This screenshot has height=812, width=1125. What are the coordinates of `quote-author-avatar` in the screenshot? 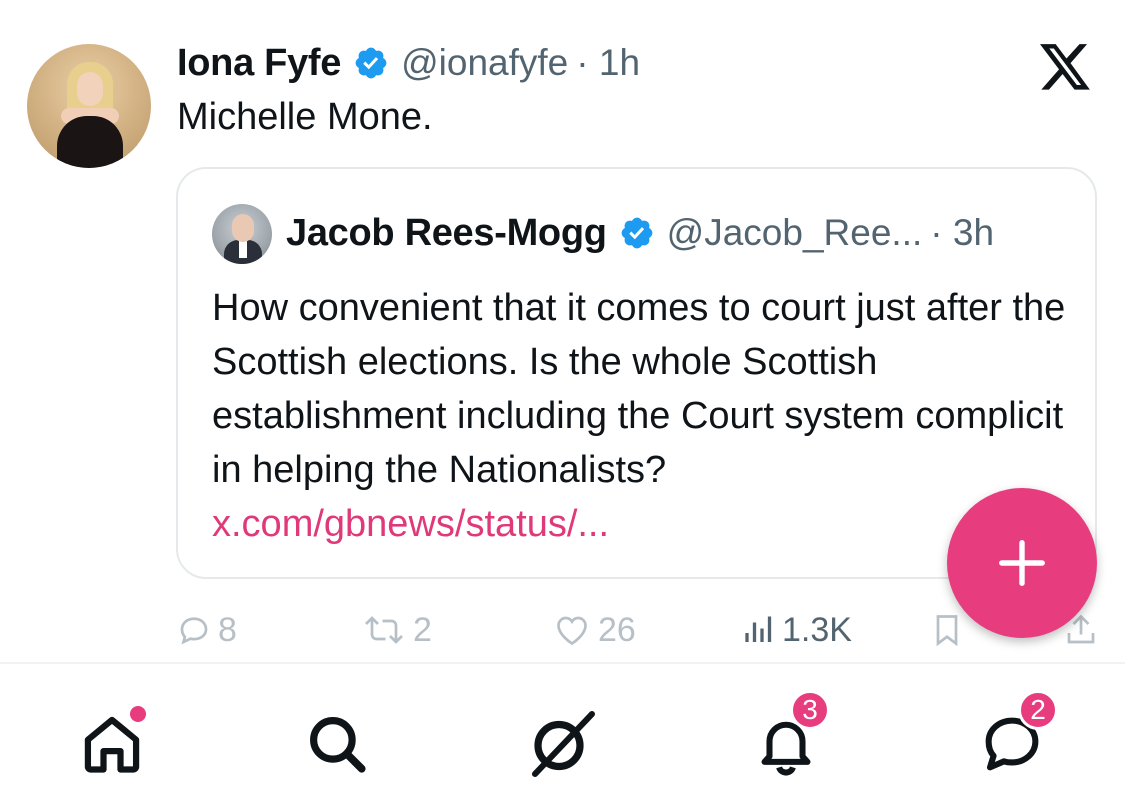 It's located at (242, 234).